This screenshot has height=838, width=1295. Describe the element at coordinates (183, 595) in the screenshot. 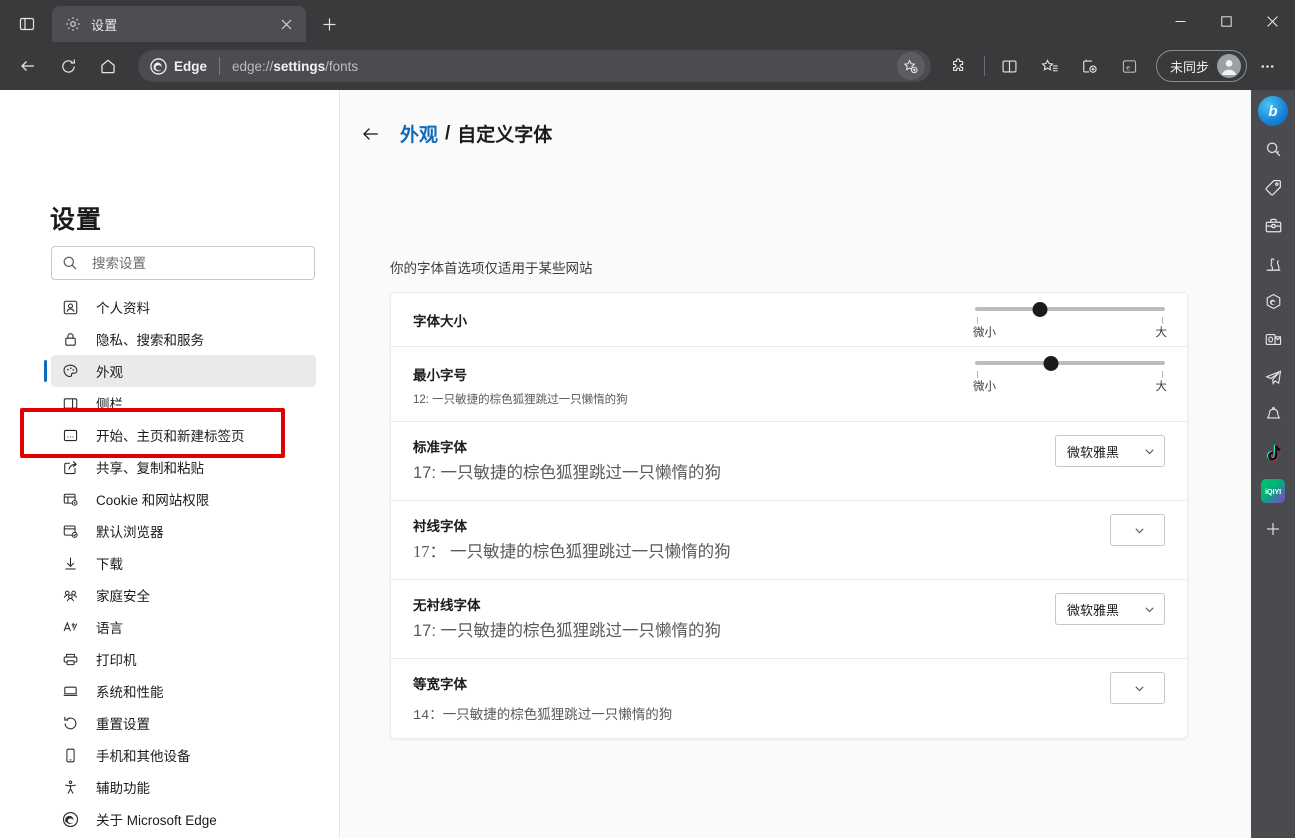

I see `sidebar-item-family-safety: 家庭安全` at that location.